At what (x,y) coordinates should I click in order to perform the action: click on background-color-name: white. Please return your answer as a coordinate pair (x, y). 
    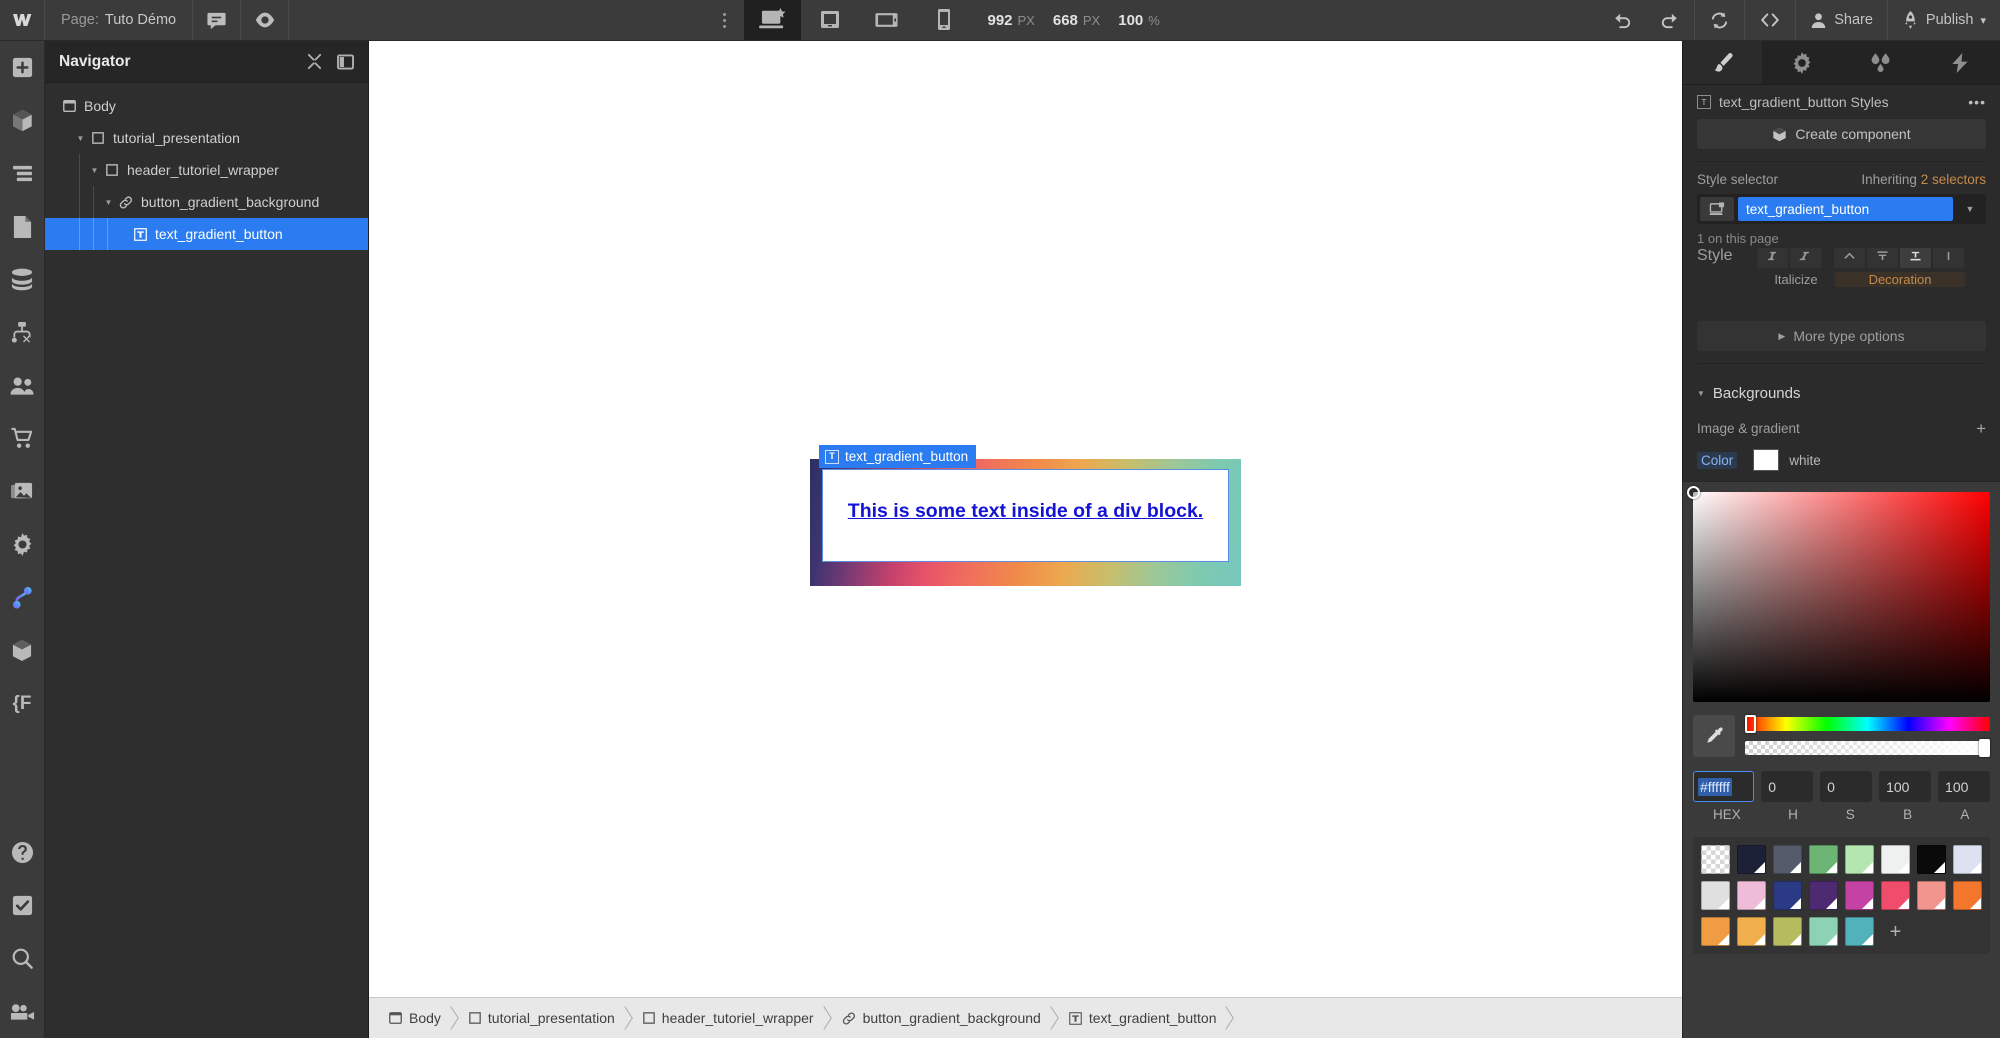
    Looking at the image, I should click on (1805, 460).